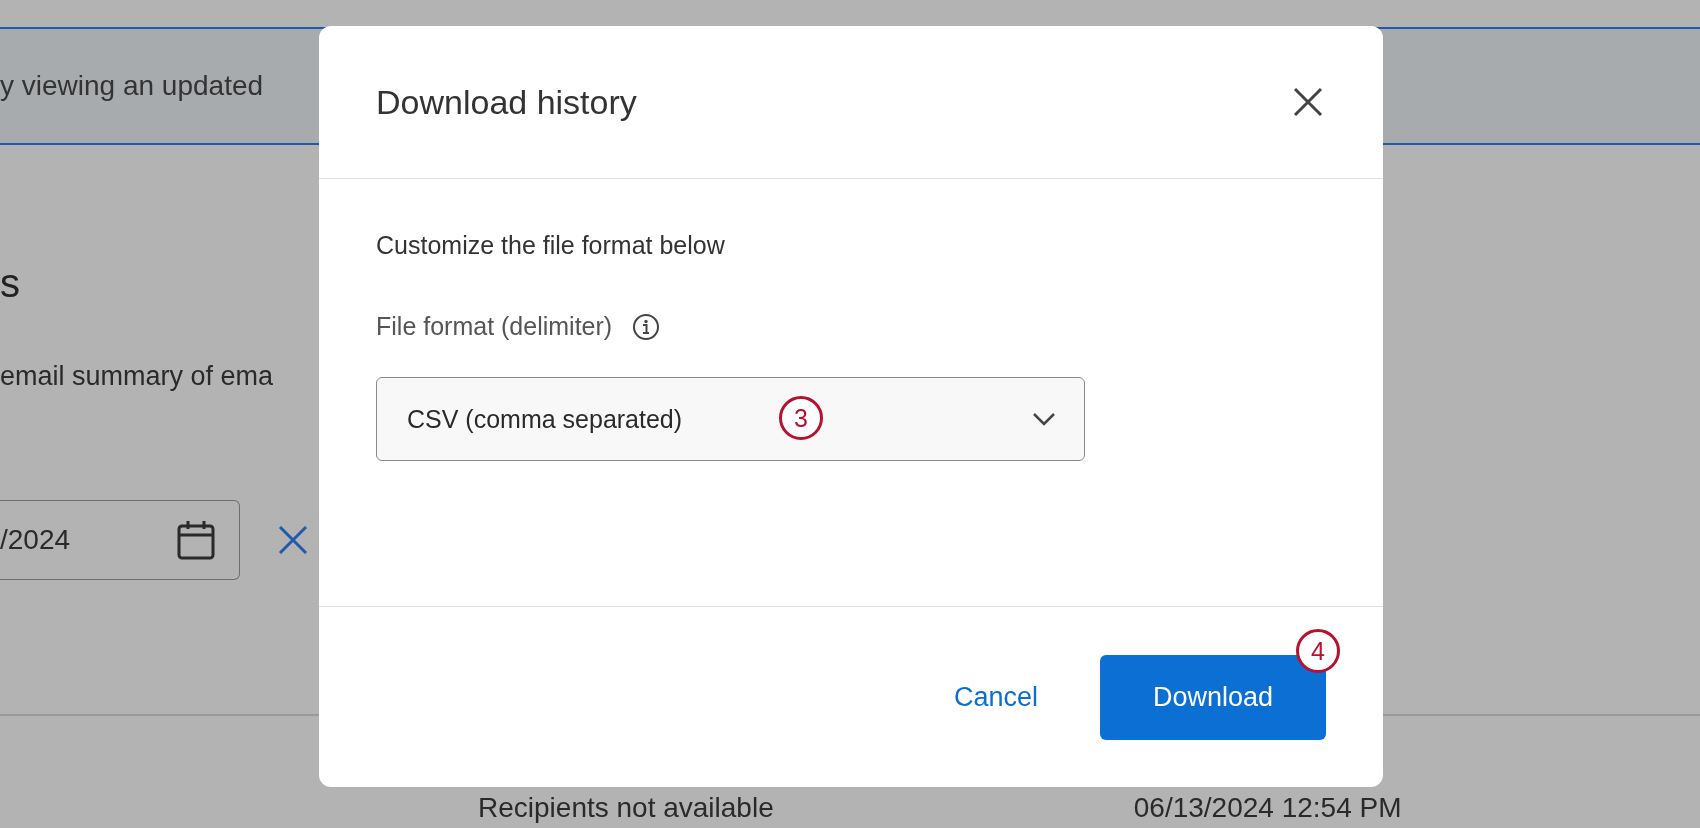 Image resolution: width=1700 pixels, height=828 pixels. Describe the element at coordinates (730, 419) in the screenshot. I see `format-select: CSV (comma separated) 3` at that location.